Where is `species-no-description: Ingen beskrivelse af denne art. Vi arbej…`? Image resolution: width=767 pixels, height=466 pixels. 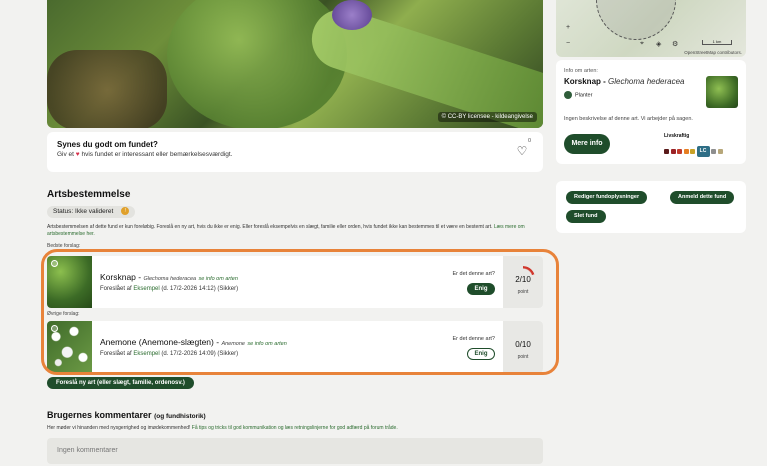 species-no-description: Ingen beskrivelse af denne art. Vi arbej… is located at coordinates (628, 119).